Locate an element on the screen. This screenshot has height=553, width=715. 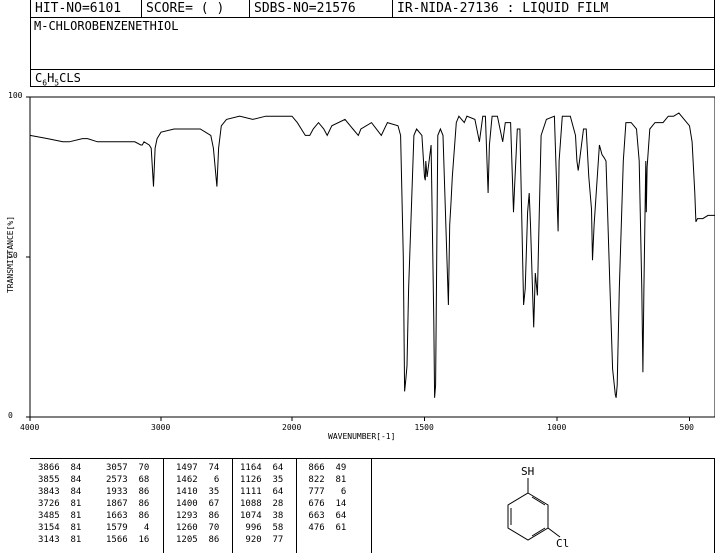
x-tick-label: 2000 is located at coordinates (292, 427).